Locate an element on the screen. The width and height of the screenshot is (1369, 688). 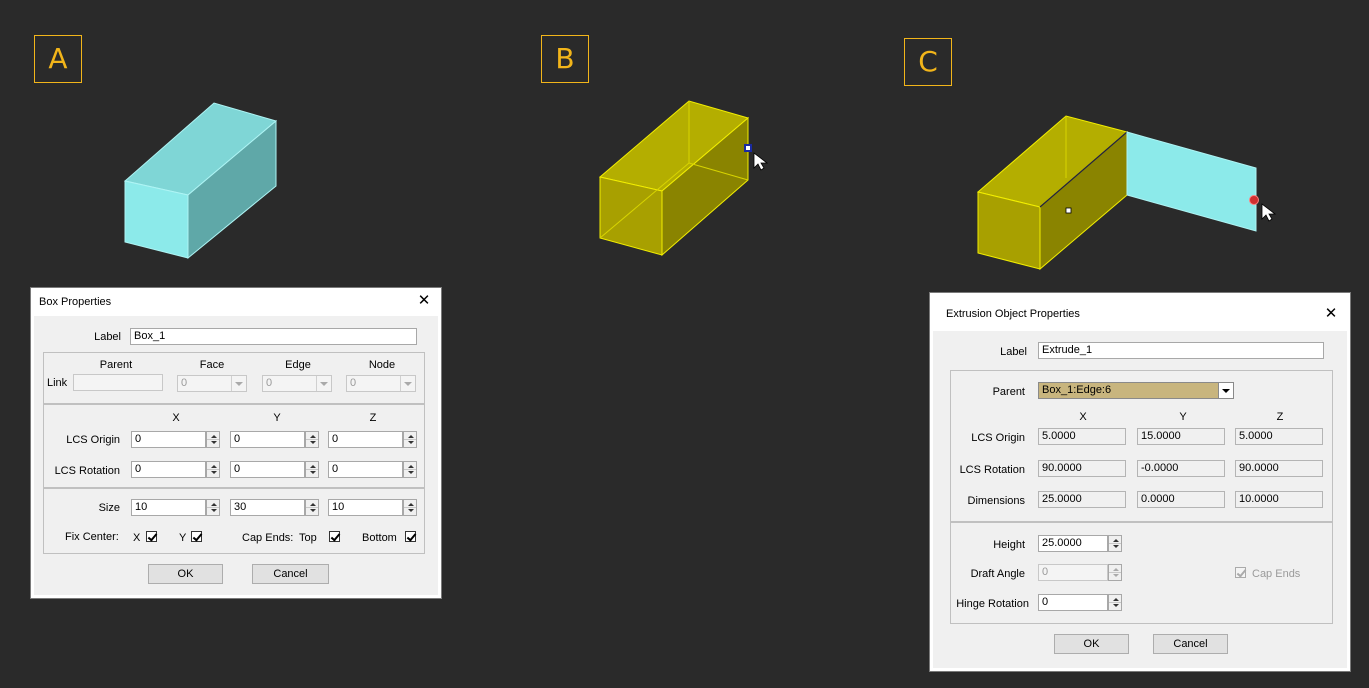
draft-angle-stepper is located at coordinates (1115, 572).